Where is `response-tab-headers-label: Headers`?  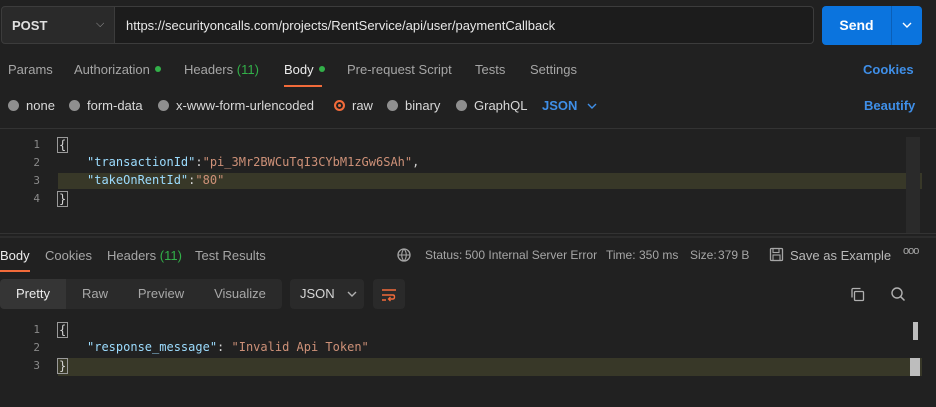 response-tab-headers-label: Headers is located at coordinates (132, 255).